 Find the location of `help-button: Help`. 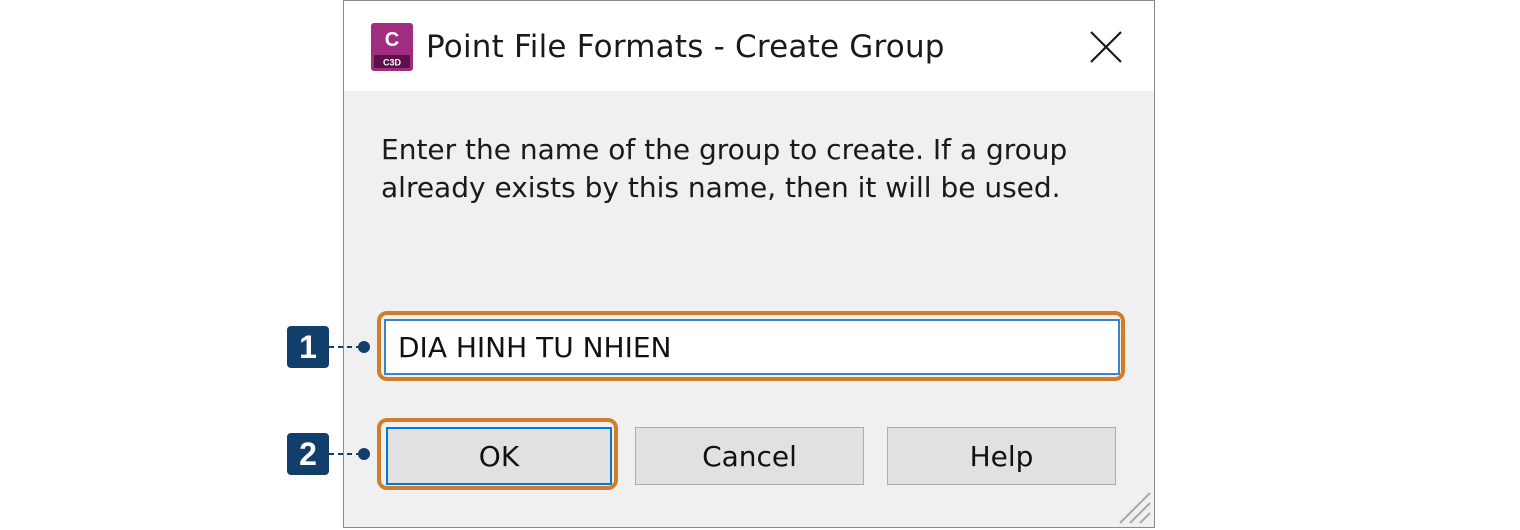

help-button: Help is located at coordinates (1001, 456).